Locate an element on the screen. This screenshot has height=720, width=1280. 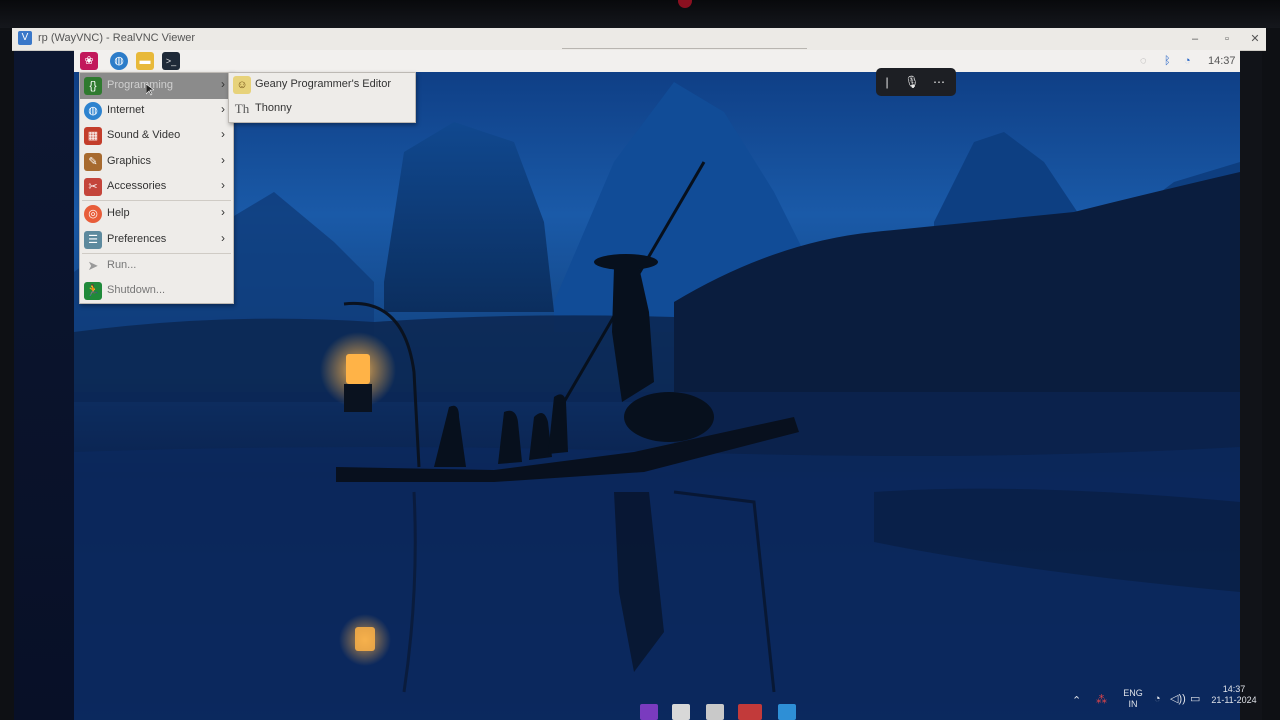
tray-updates-icon: ◌ is located at coordinates (1143, 61).